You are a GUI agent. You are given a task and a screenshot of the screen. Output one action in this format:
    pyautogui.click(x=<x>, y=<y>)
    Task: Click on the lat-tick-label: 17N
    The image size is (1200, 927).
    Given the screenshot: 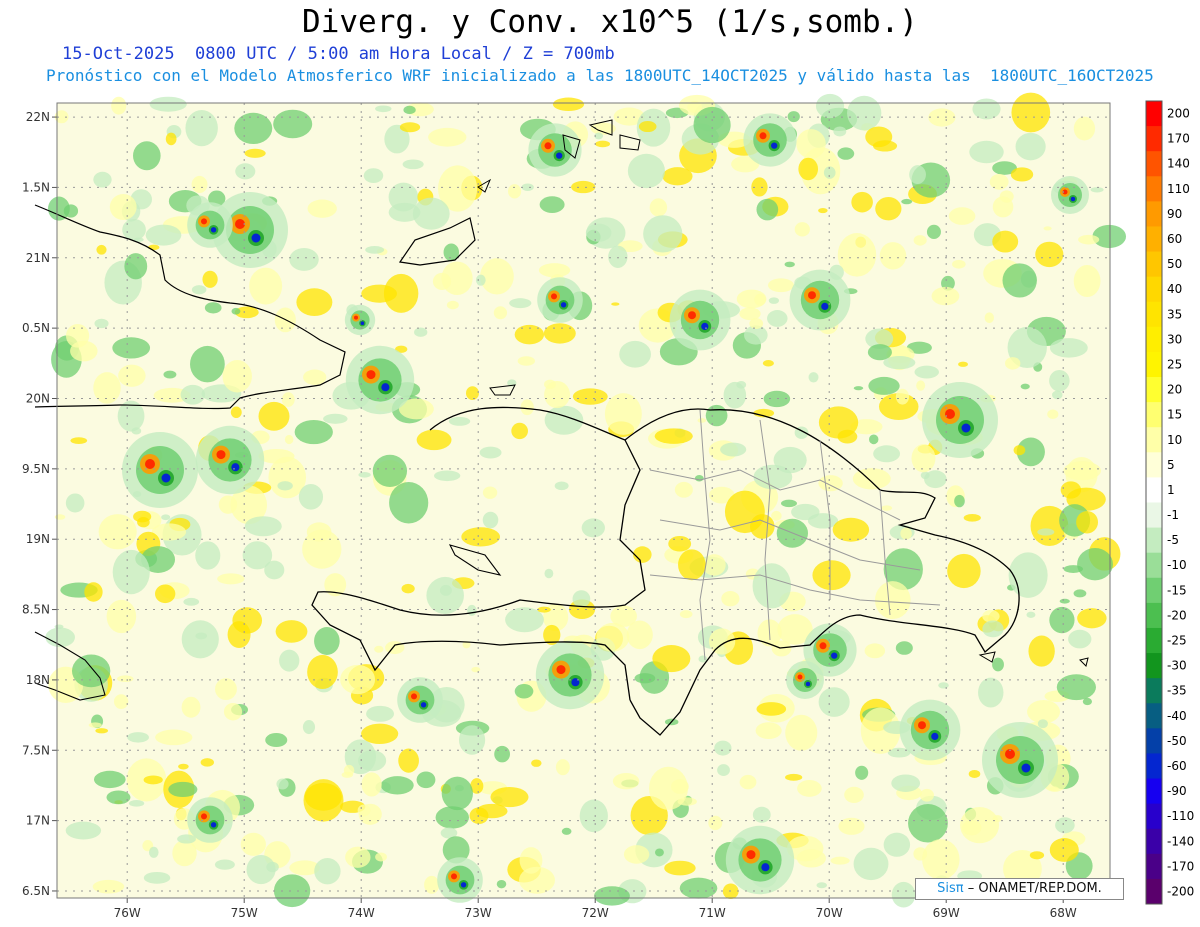 What is the action you would take?
    pyautogui.click(x=38, y=821)
    